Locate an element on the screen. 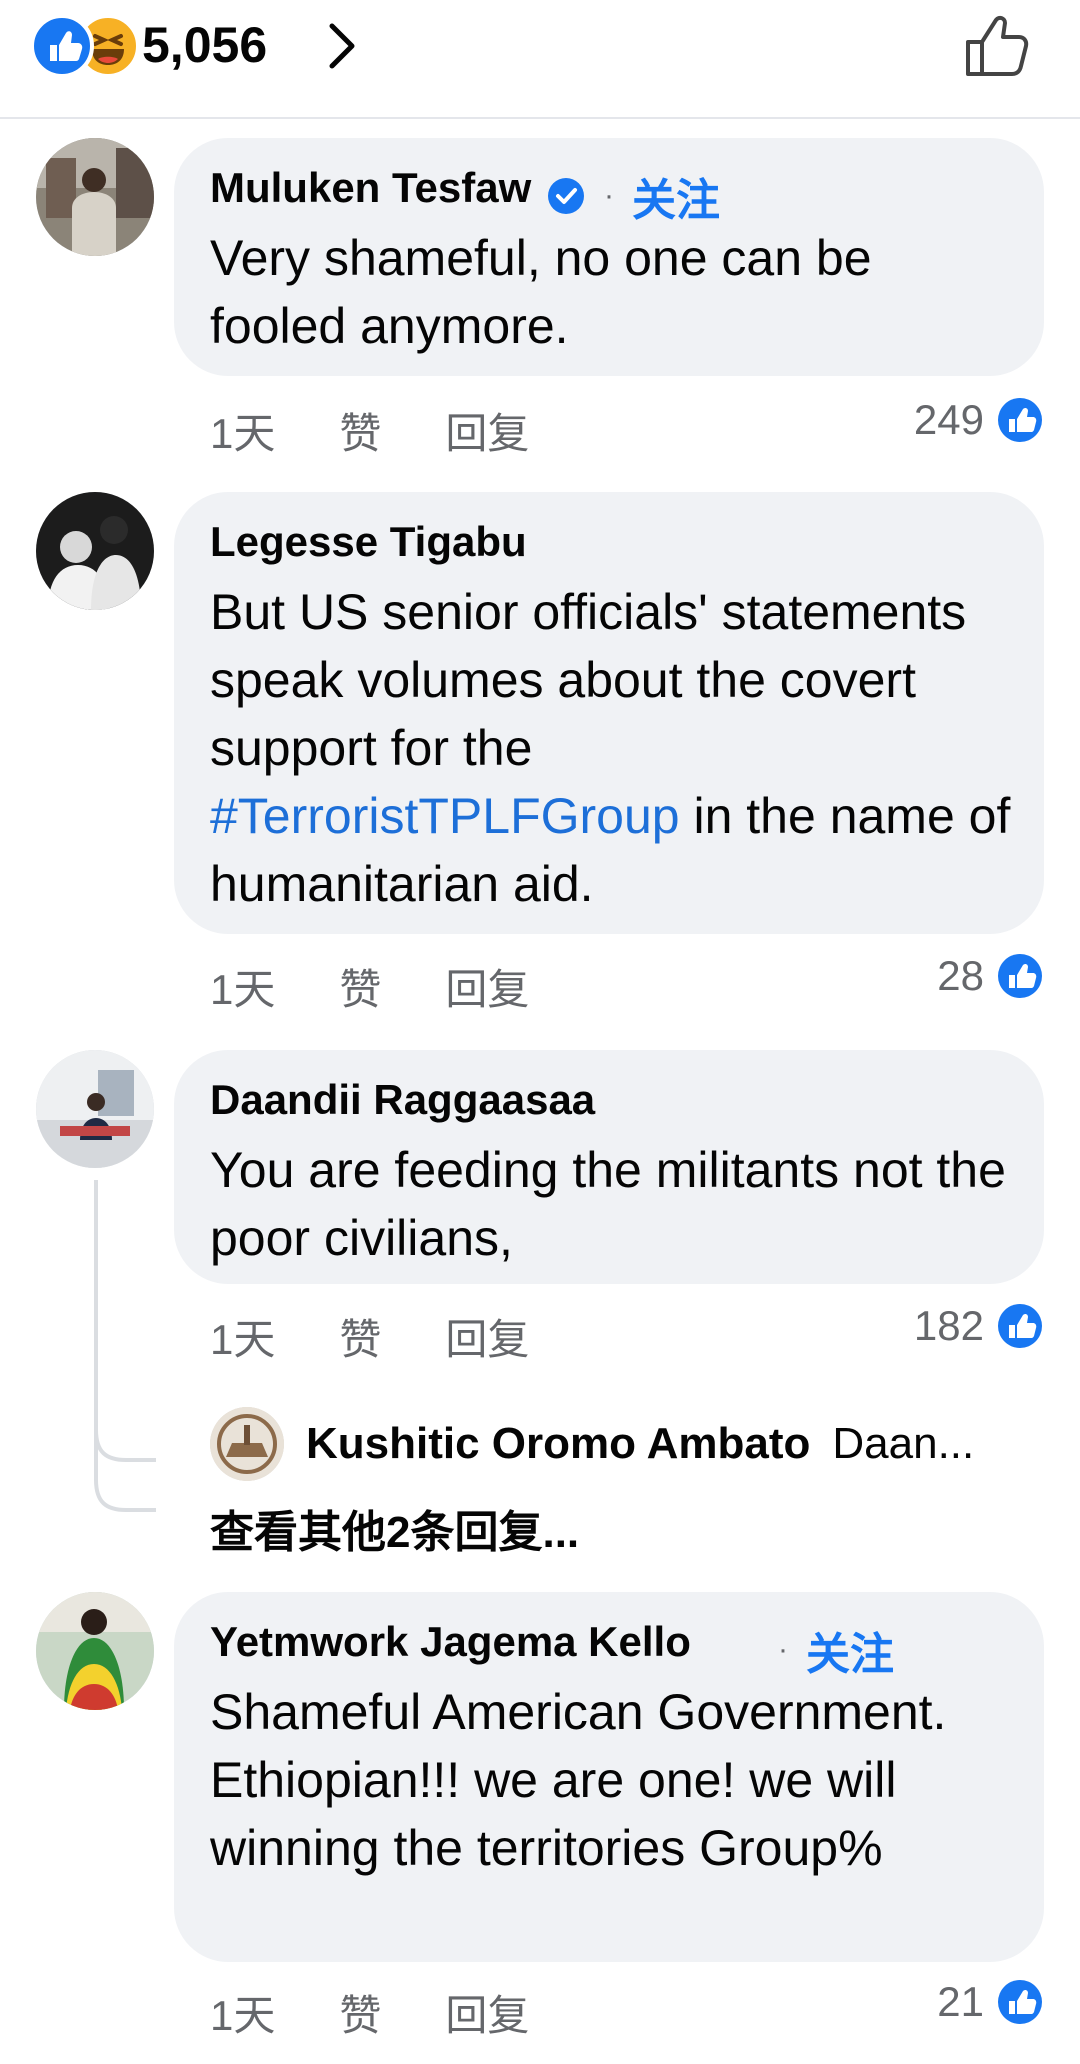 This screenshot has height=2064, width=1080. comment-like-count: 182 is located at coordinates (979, 1326).